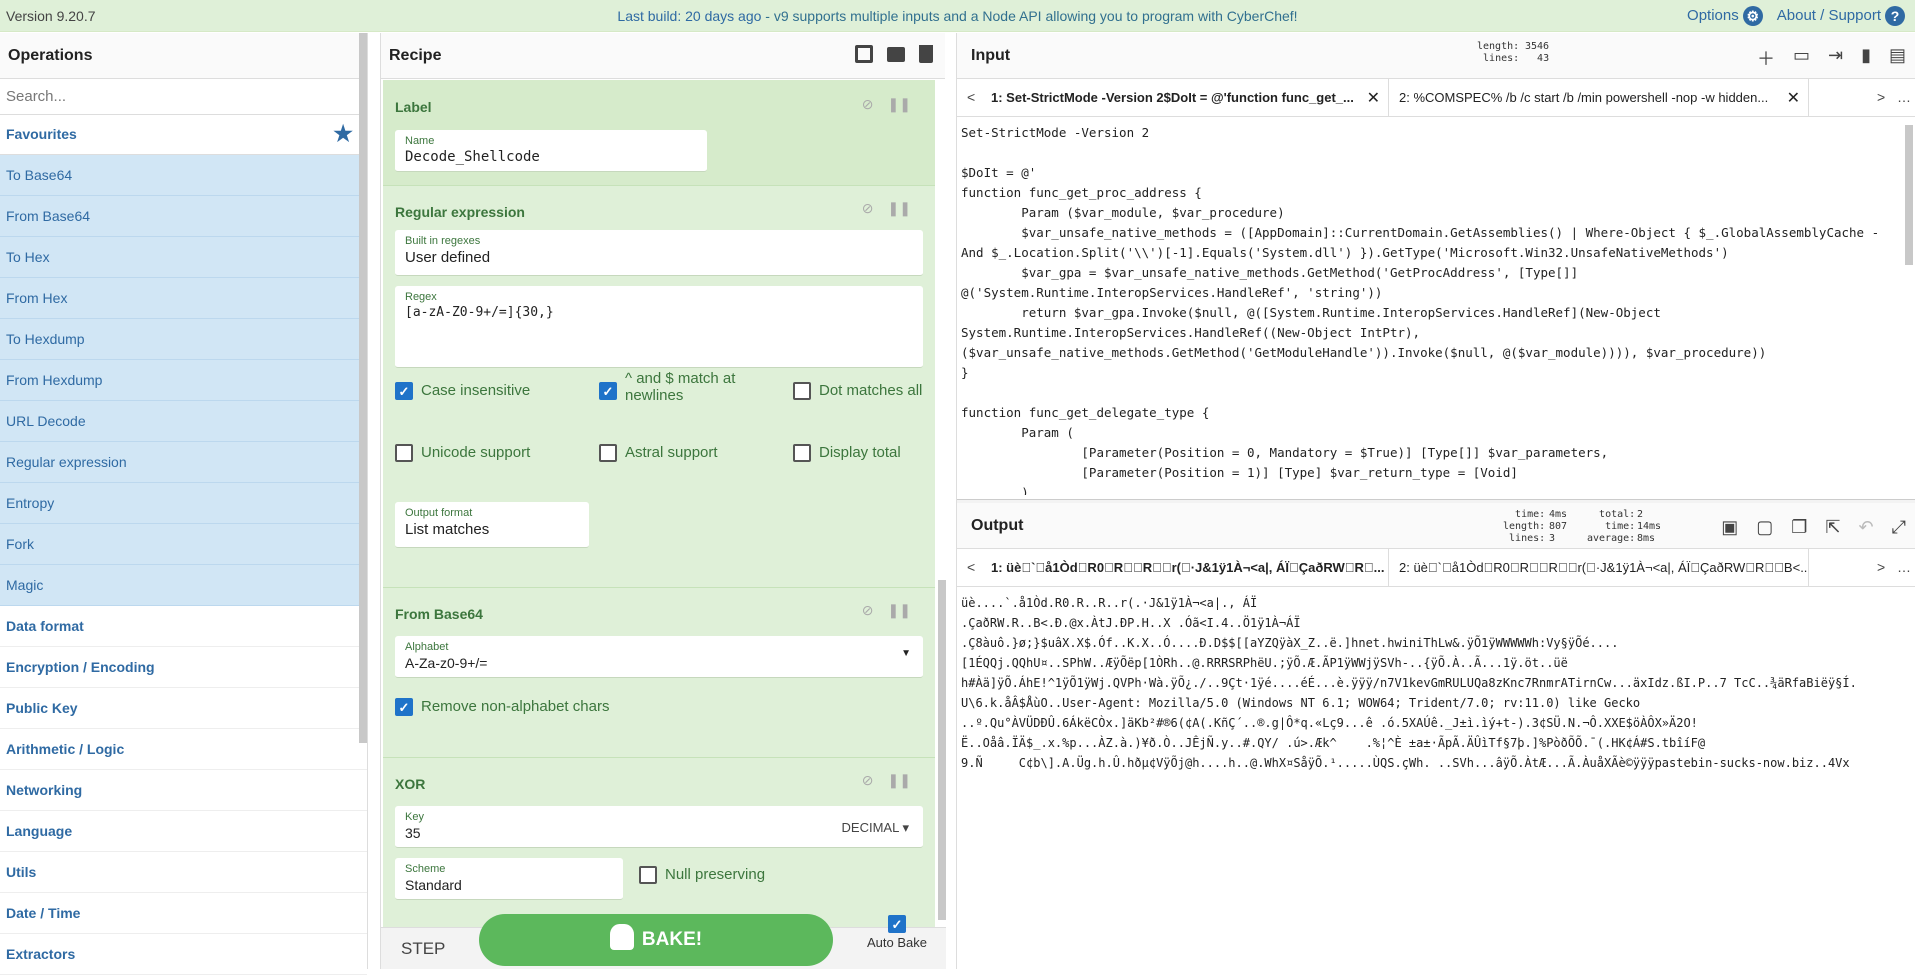 This screenshot has width=1915, height=975. What do you see at coordinates (1841, 16) in the screenshot?
I see `about-support-button: About / Support?` at bounding box center [1841, 16].